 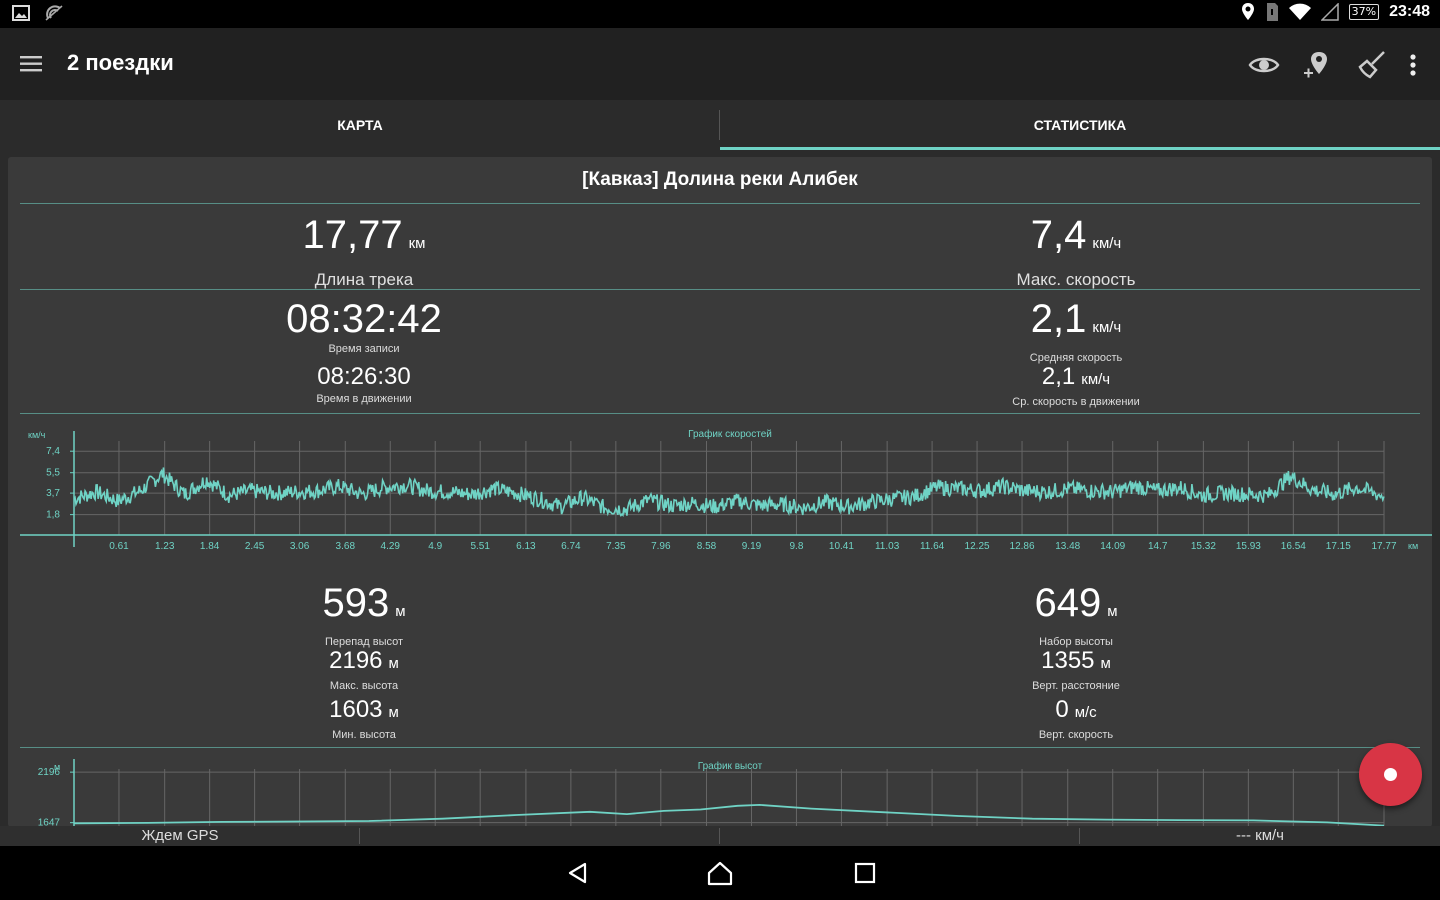 I want to click on y-tick-label: 7,4, so click(x=53, y=451).